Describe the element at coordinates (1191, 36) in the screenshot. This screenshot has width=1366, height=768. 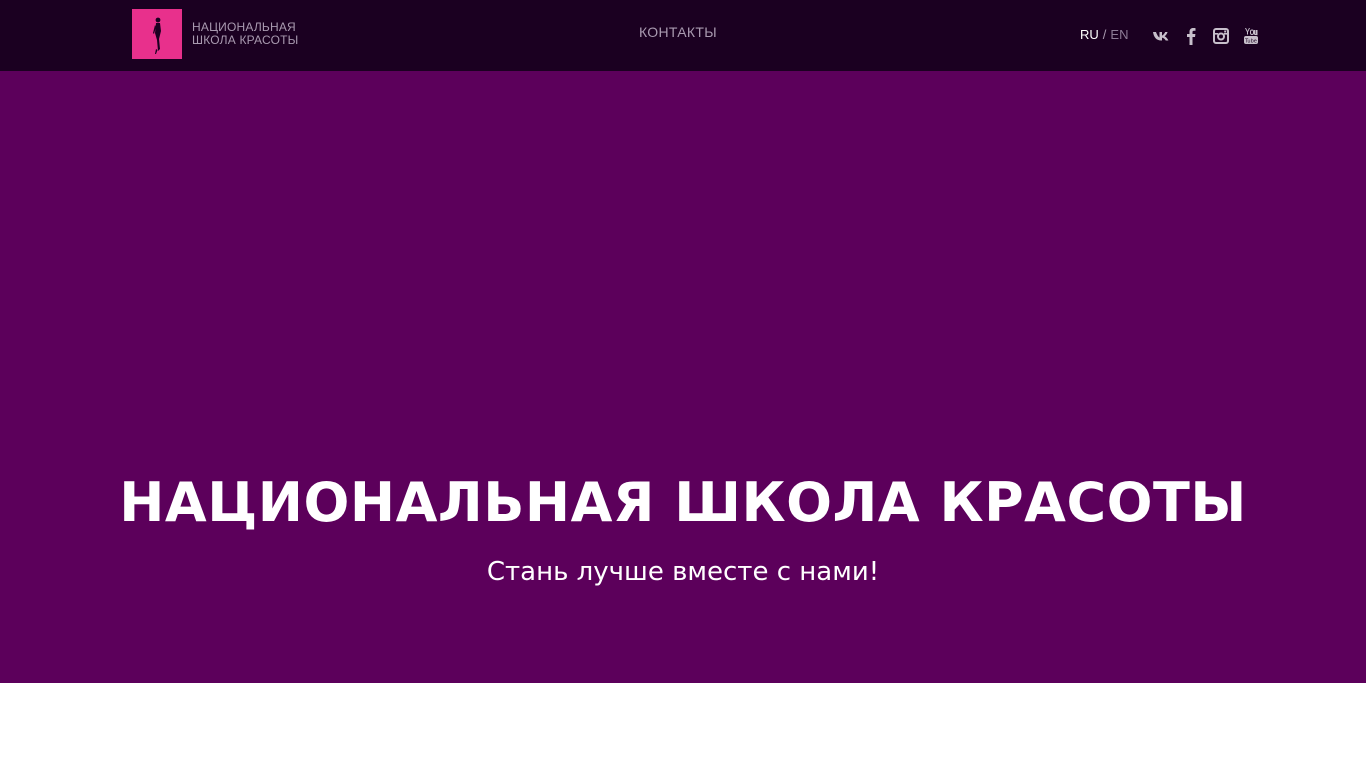
I see `facebook-icon` at that location.